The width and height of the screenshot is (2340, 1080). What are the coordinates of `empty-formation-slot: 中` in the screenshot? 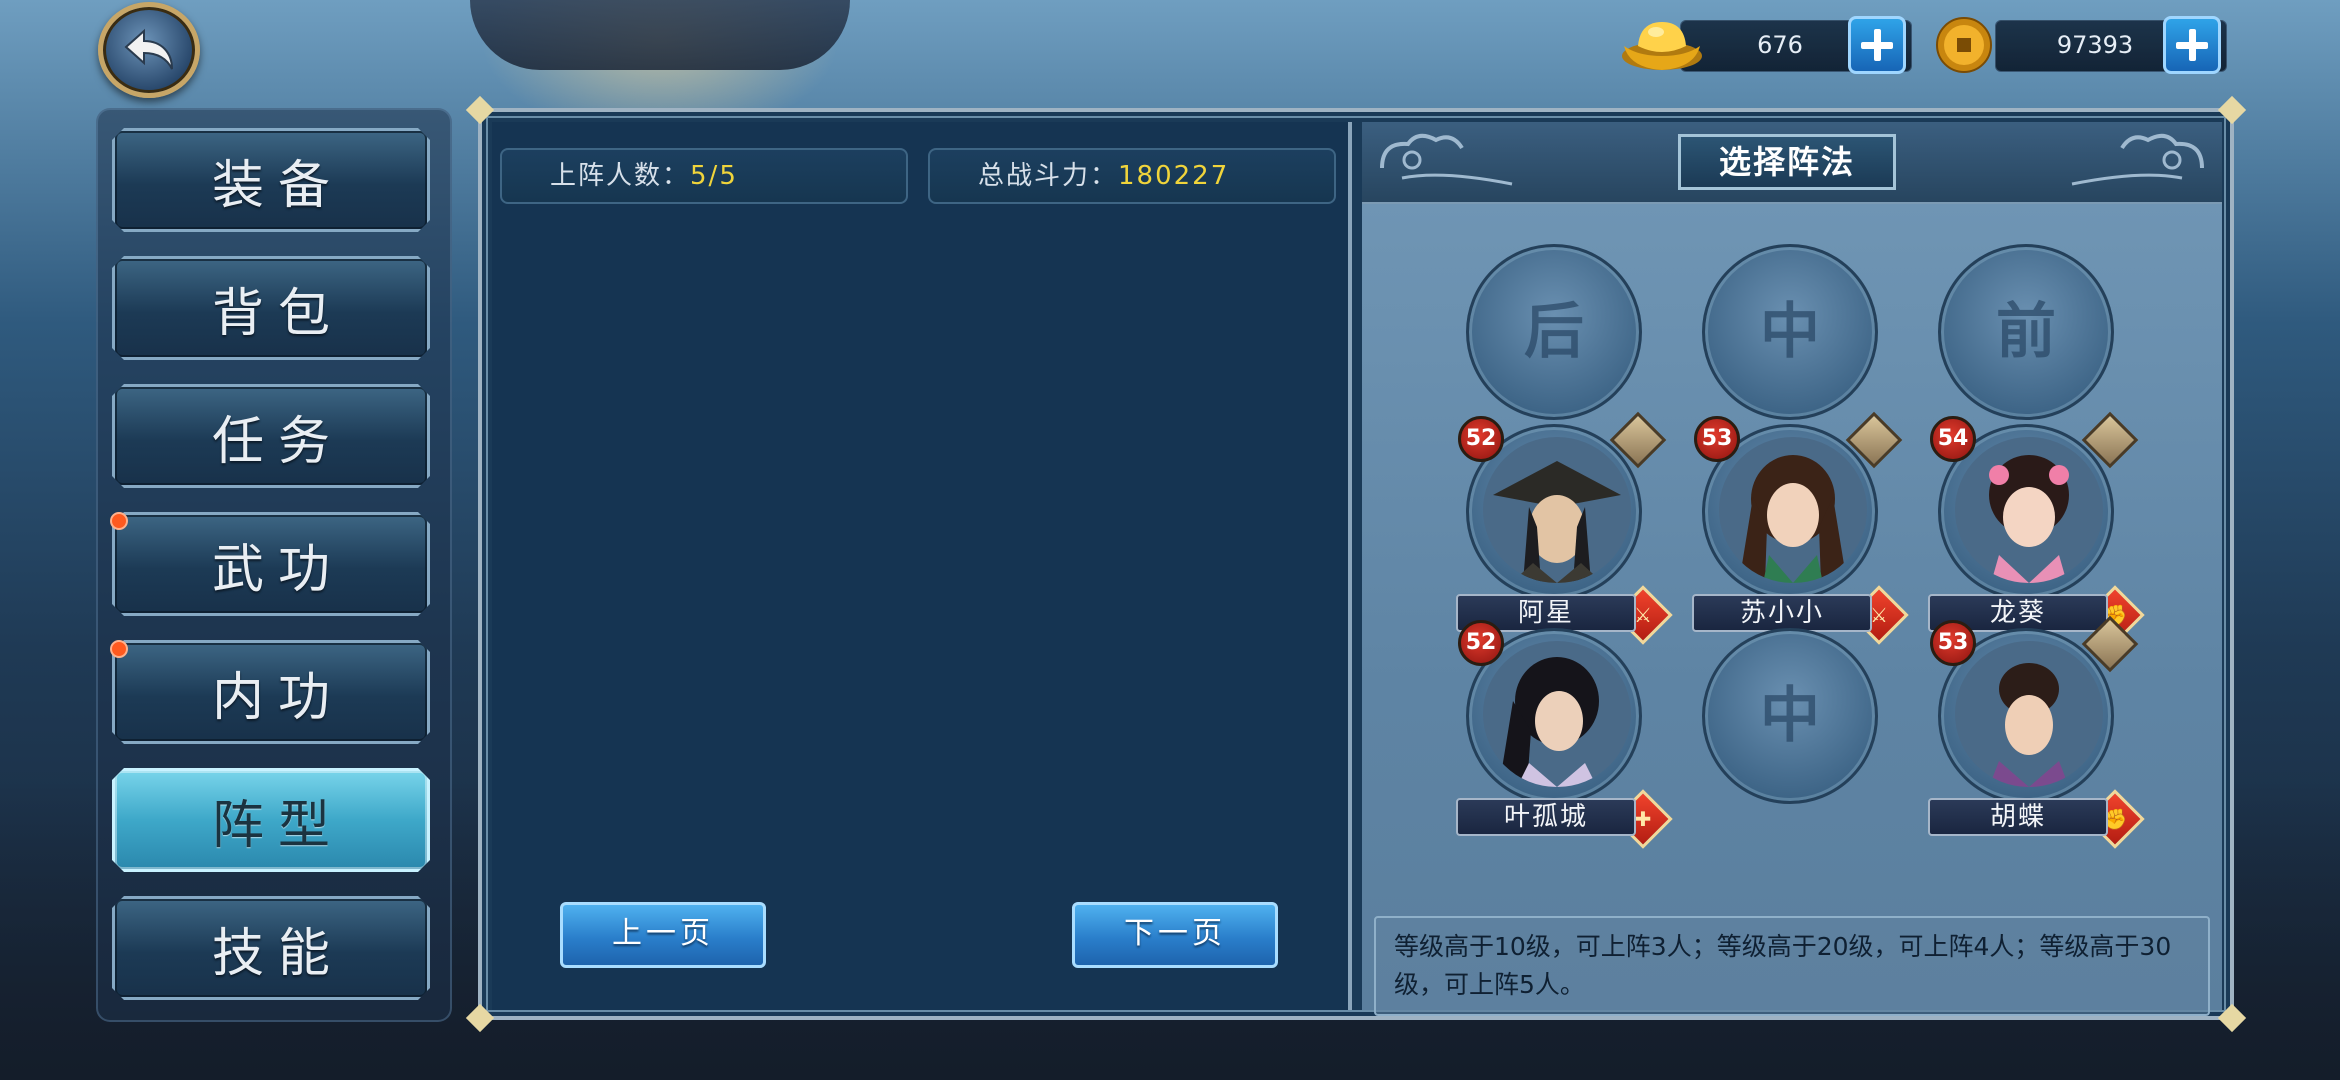 It's located at (1790, 716).